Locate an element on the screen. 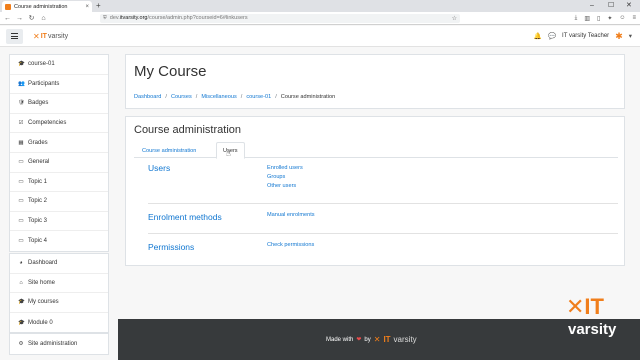 The height and width of the screenshot is (360, 640). user-menu: IT varsity Teacher is located at coordinates (585, 36).